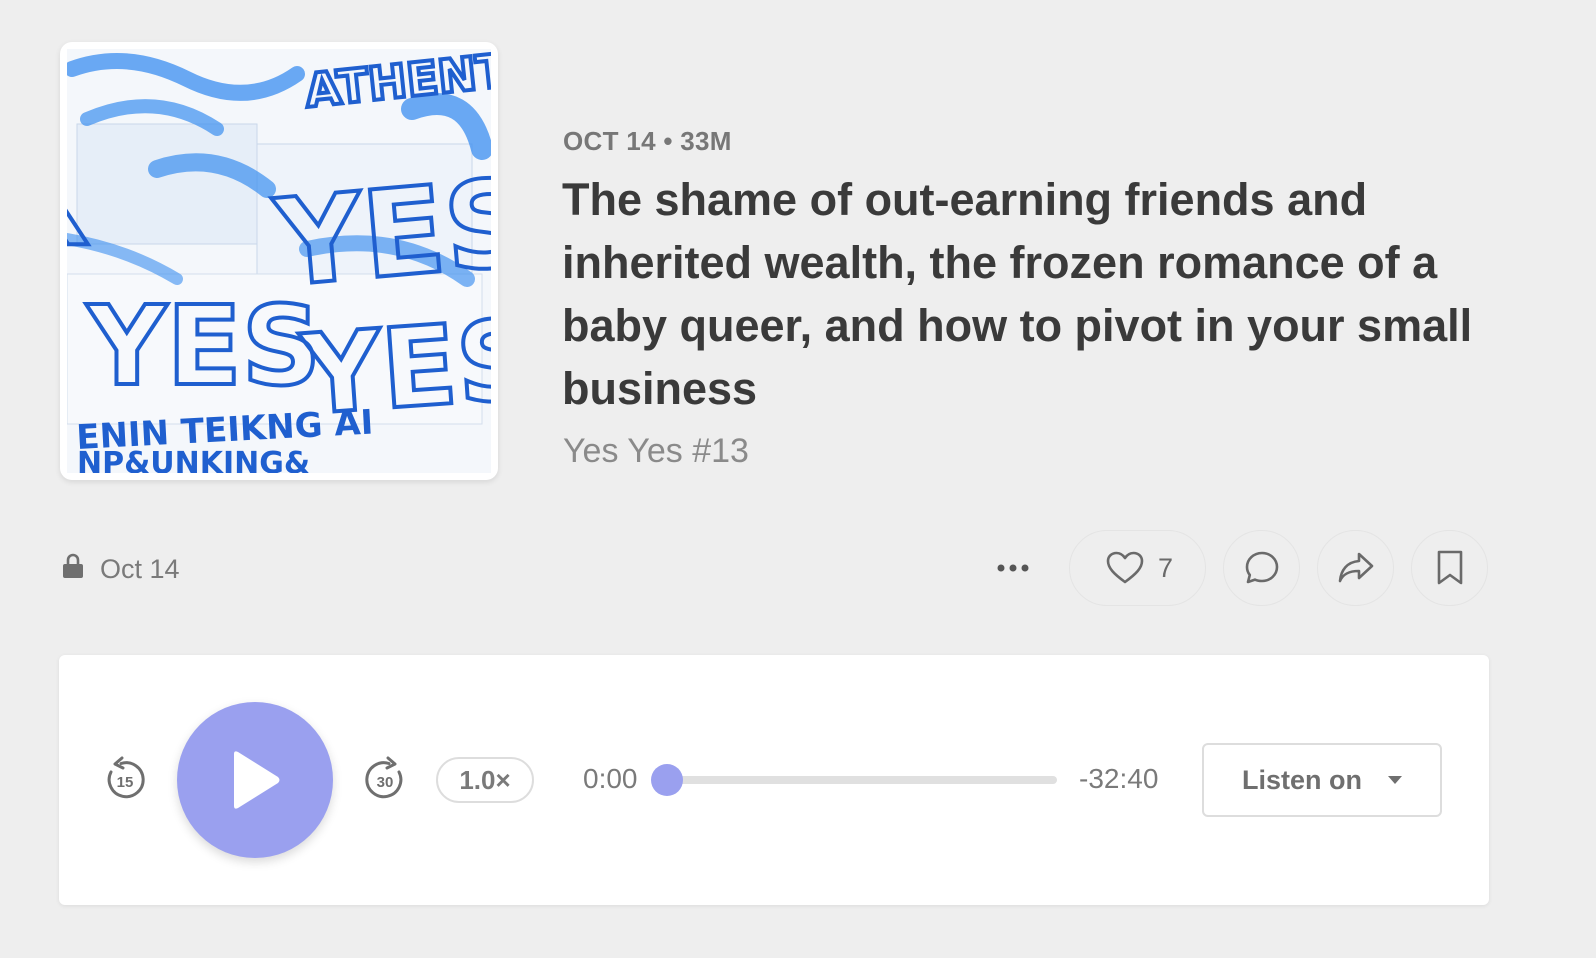 The width and height of the screenshot is (1596, 958). I want to click on comment-button, so click(1261, 568).